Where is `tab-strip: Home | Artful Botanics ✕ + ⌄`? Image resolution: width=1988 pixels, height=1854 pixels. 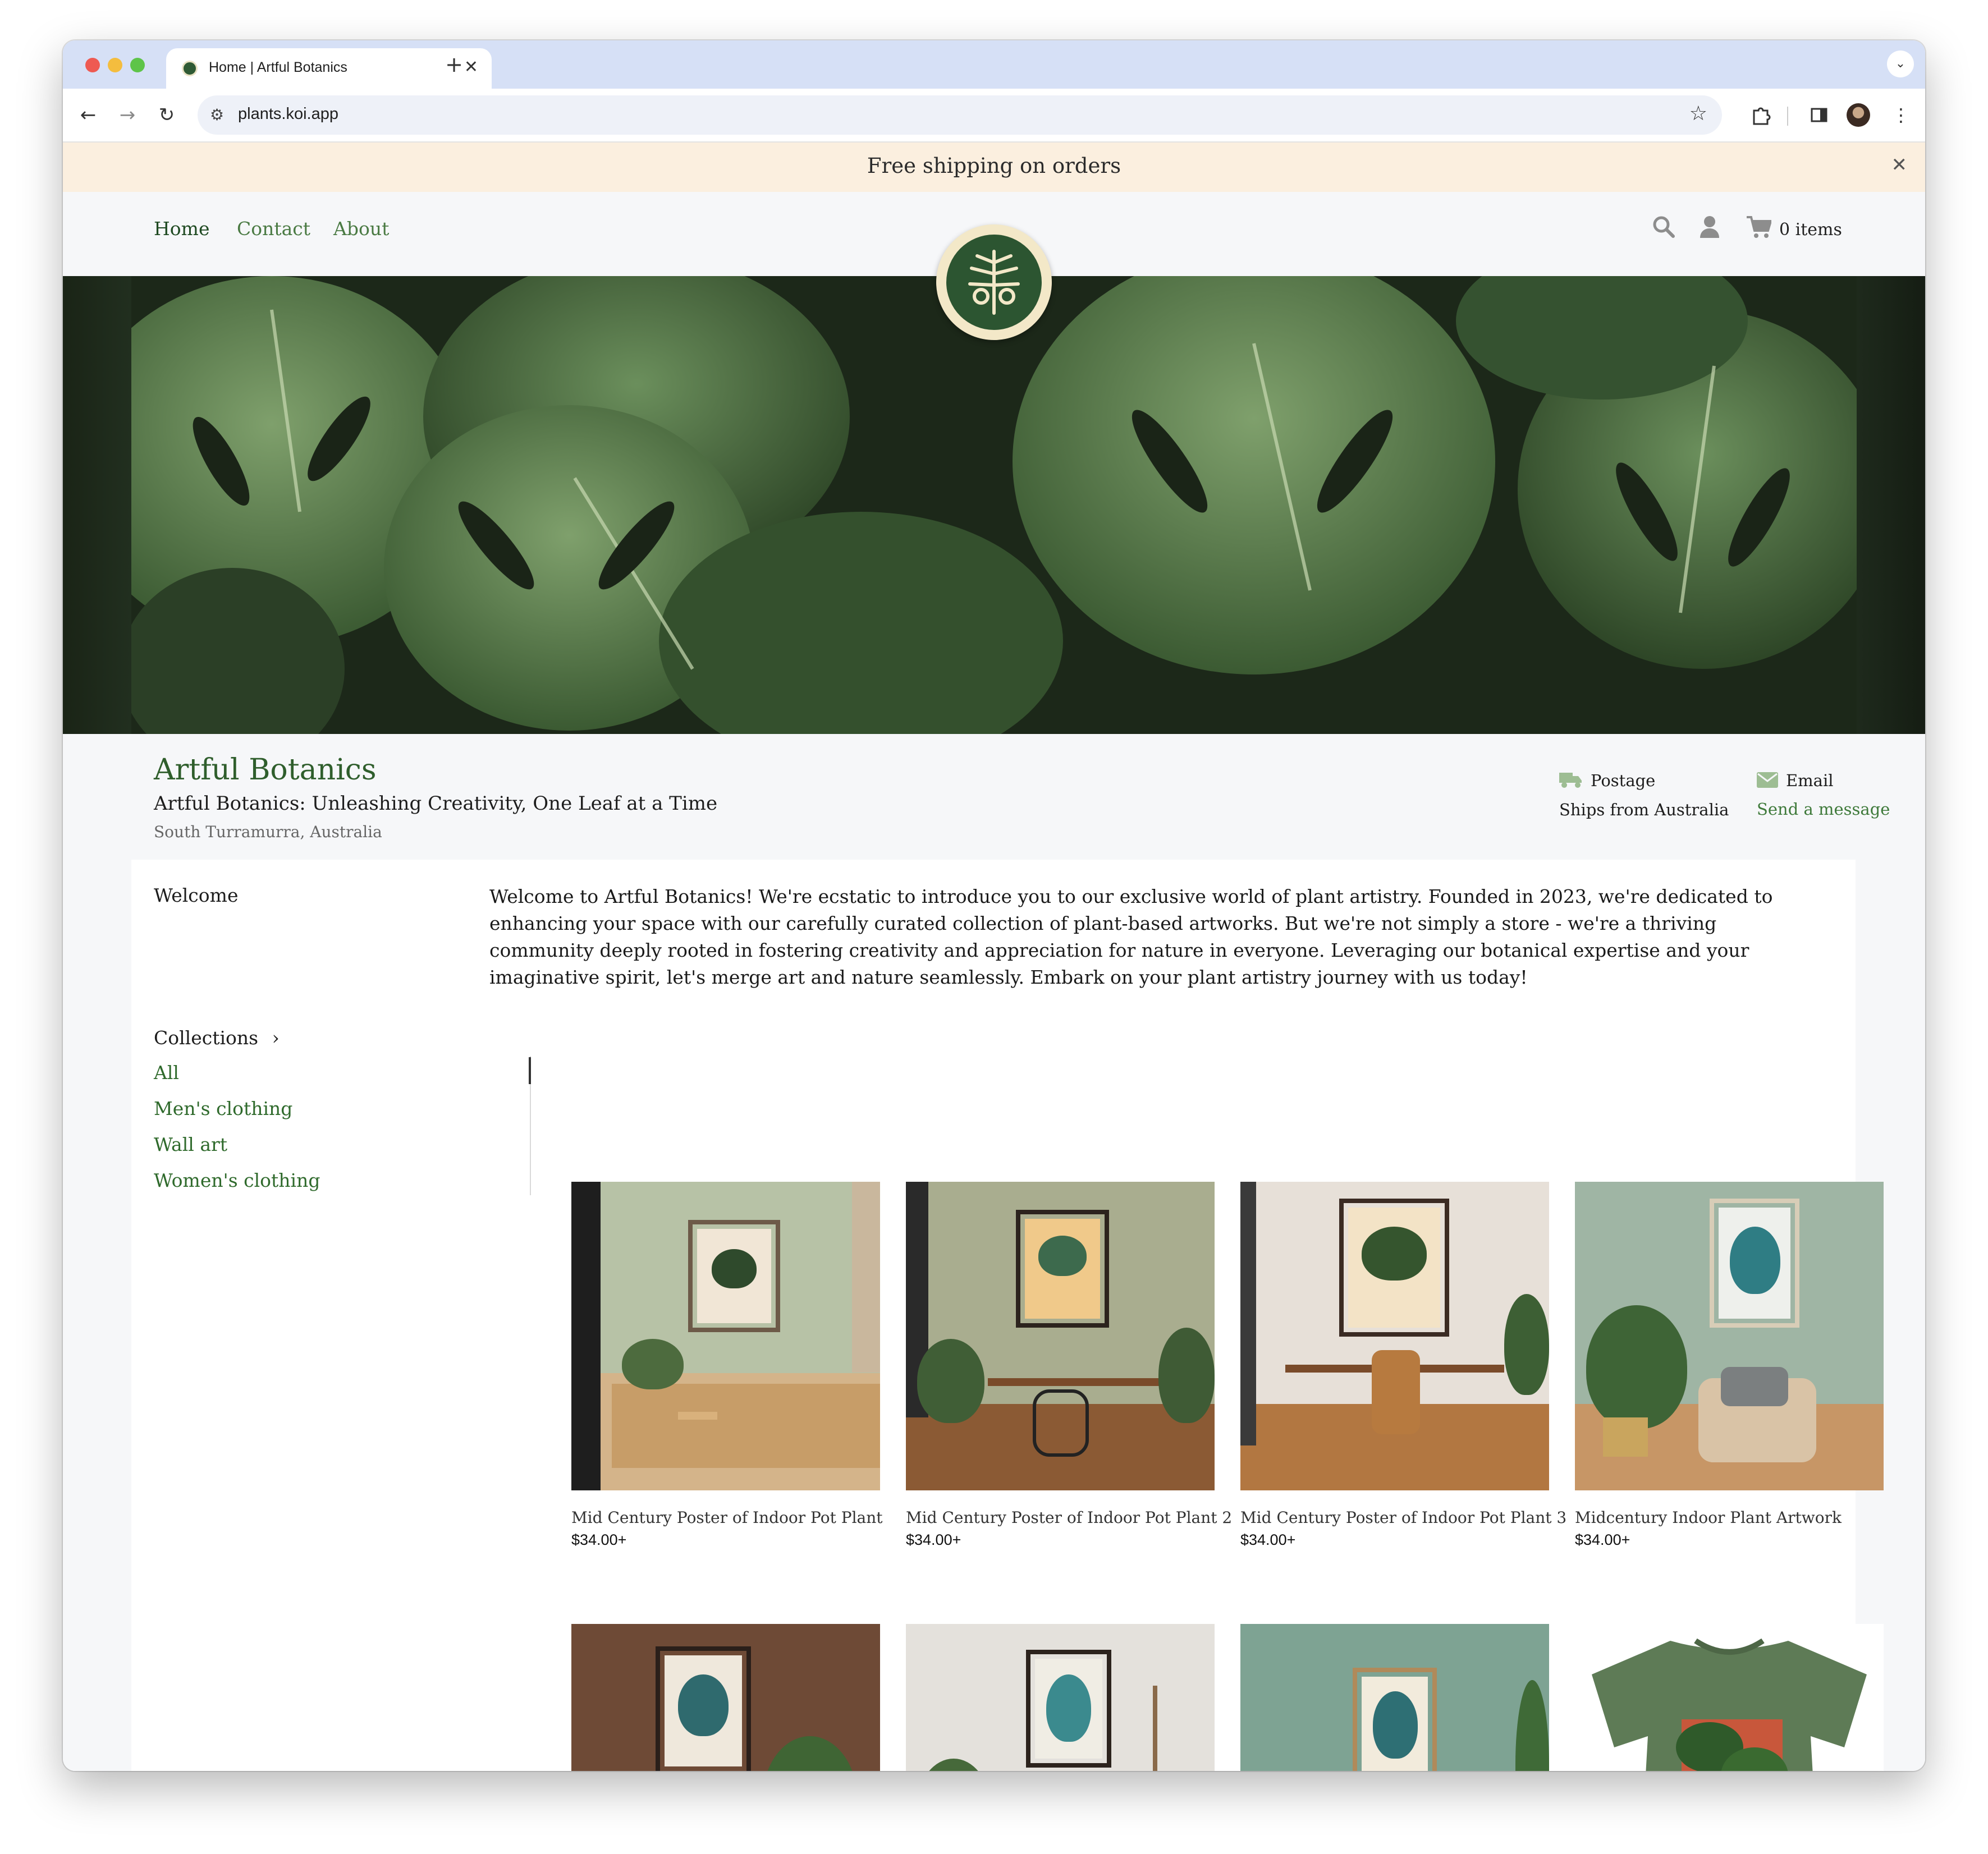
tab-strip: Home | Artful Botanics ✕ + ⌄ is located at coordinates (994, 64).